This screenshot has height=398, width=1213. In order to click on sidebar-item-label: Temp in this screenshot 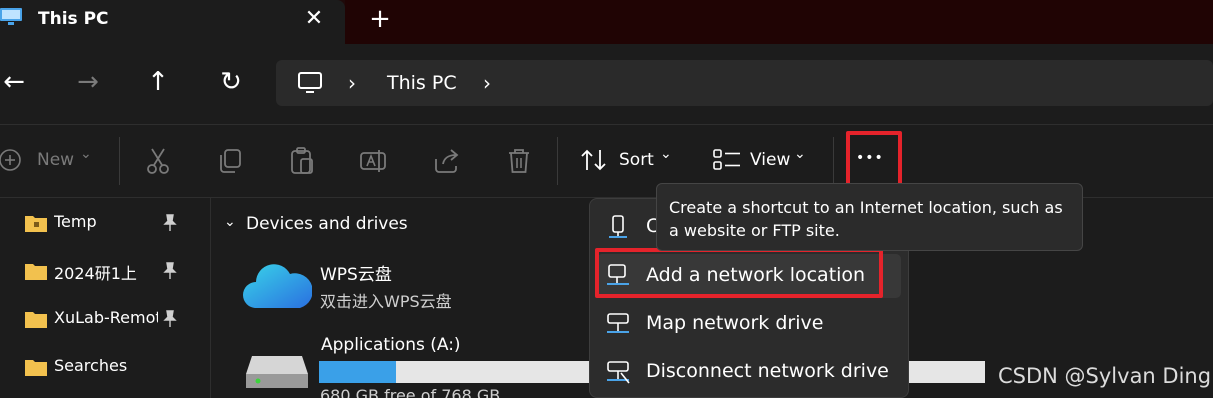, I will do `click(75, 221)`.